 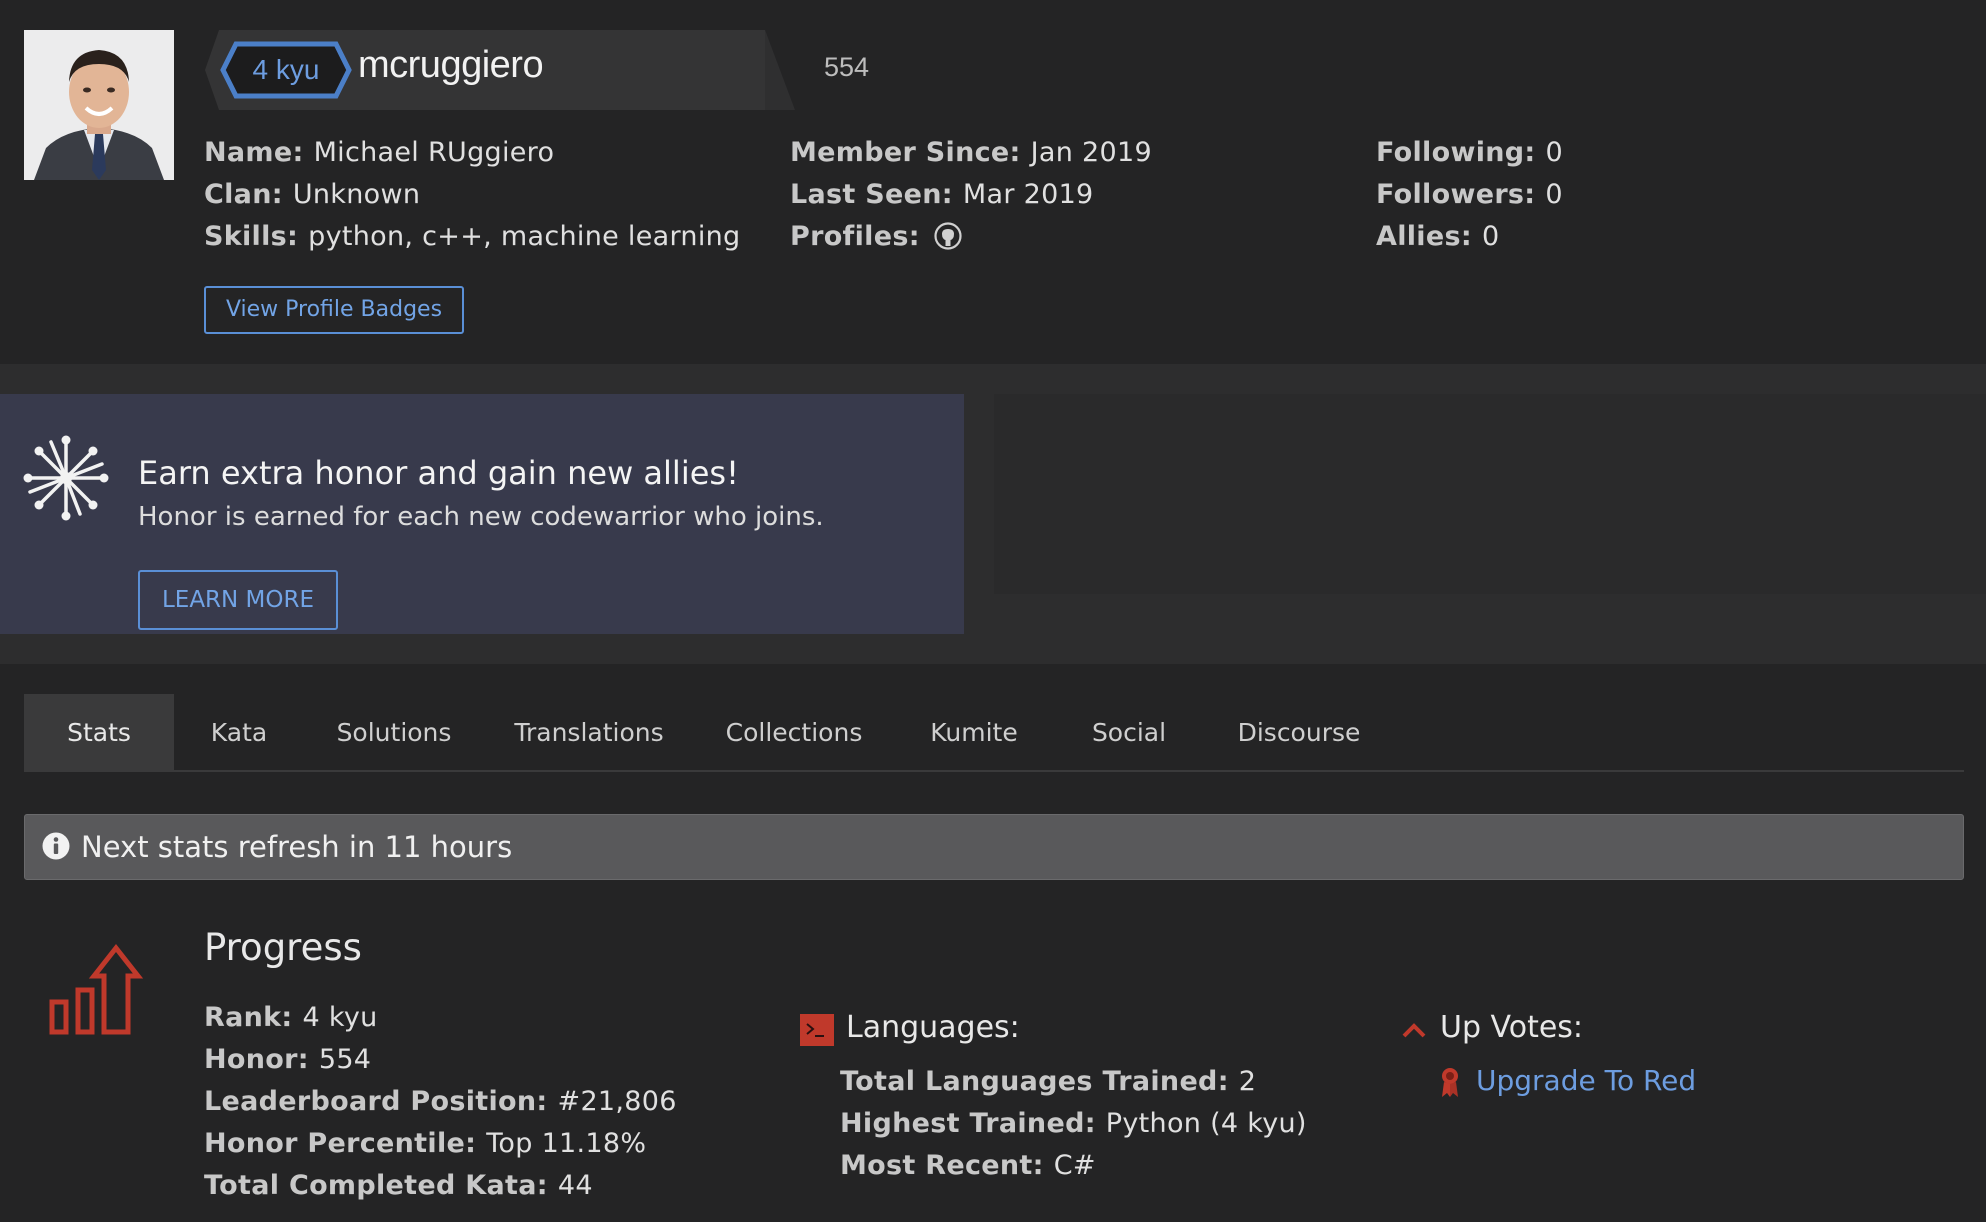 What do you see at coordinates (256, 1059) in the screenshot?
I see `stat-label: Honor:` at bounding box center [256, 1059].